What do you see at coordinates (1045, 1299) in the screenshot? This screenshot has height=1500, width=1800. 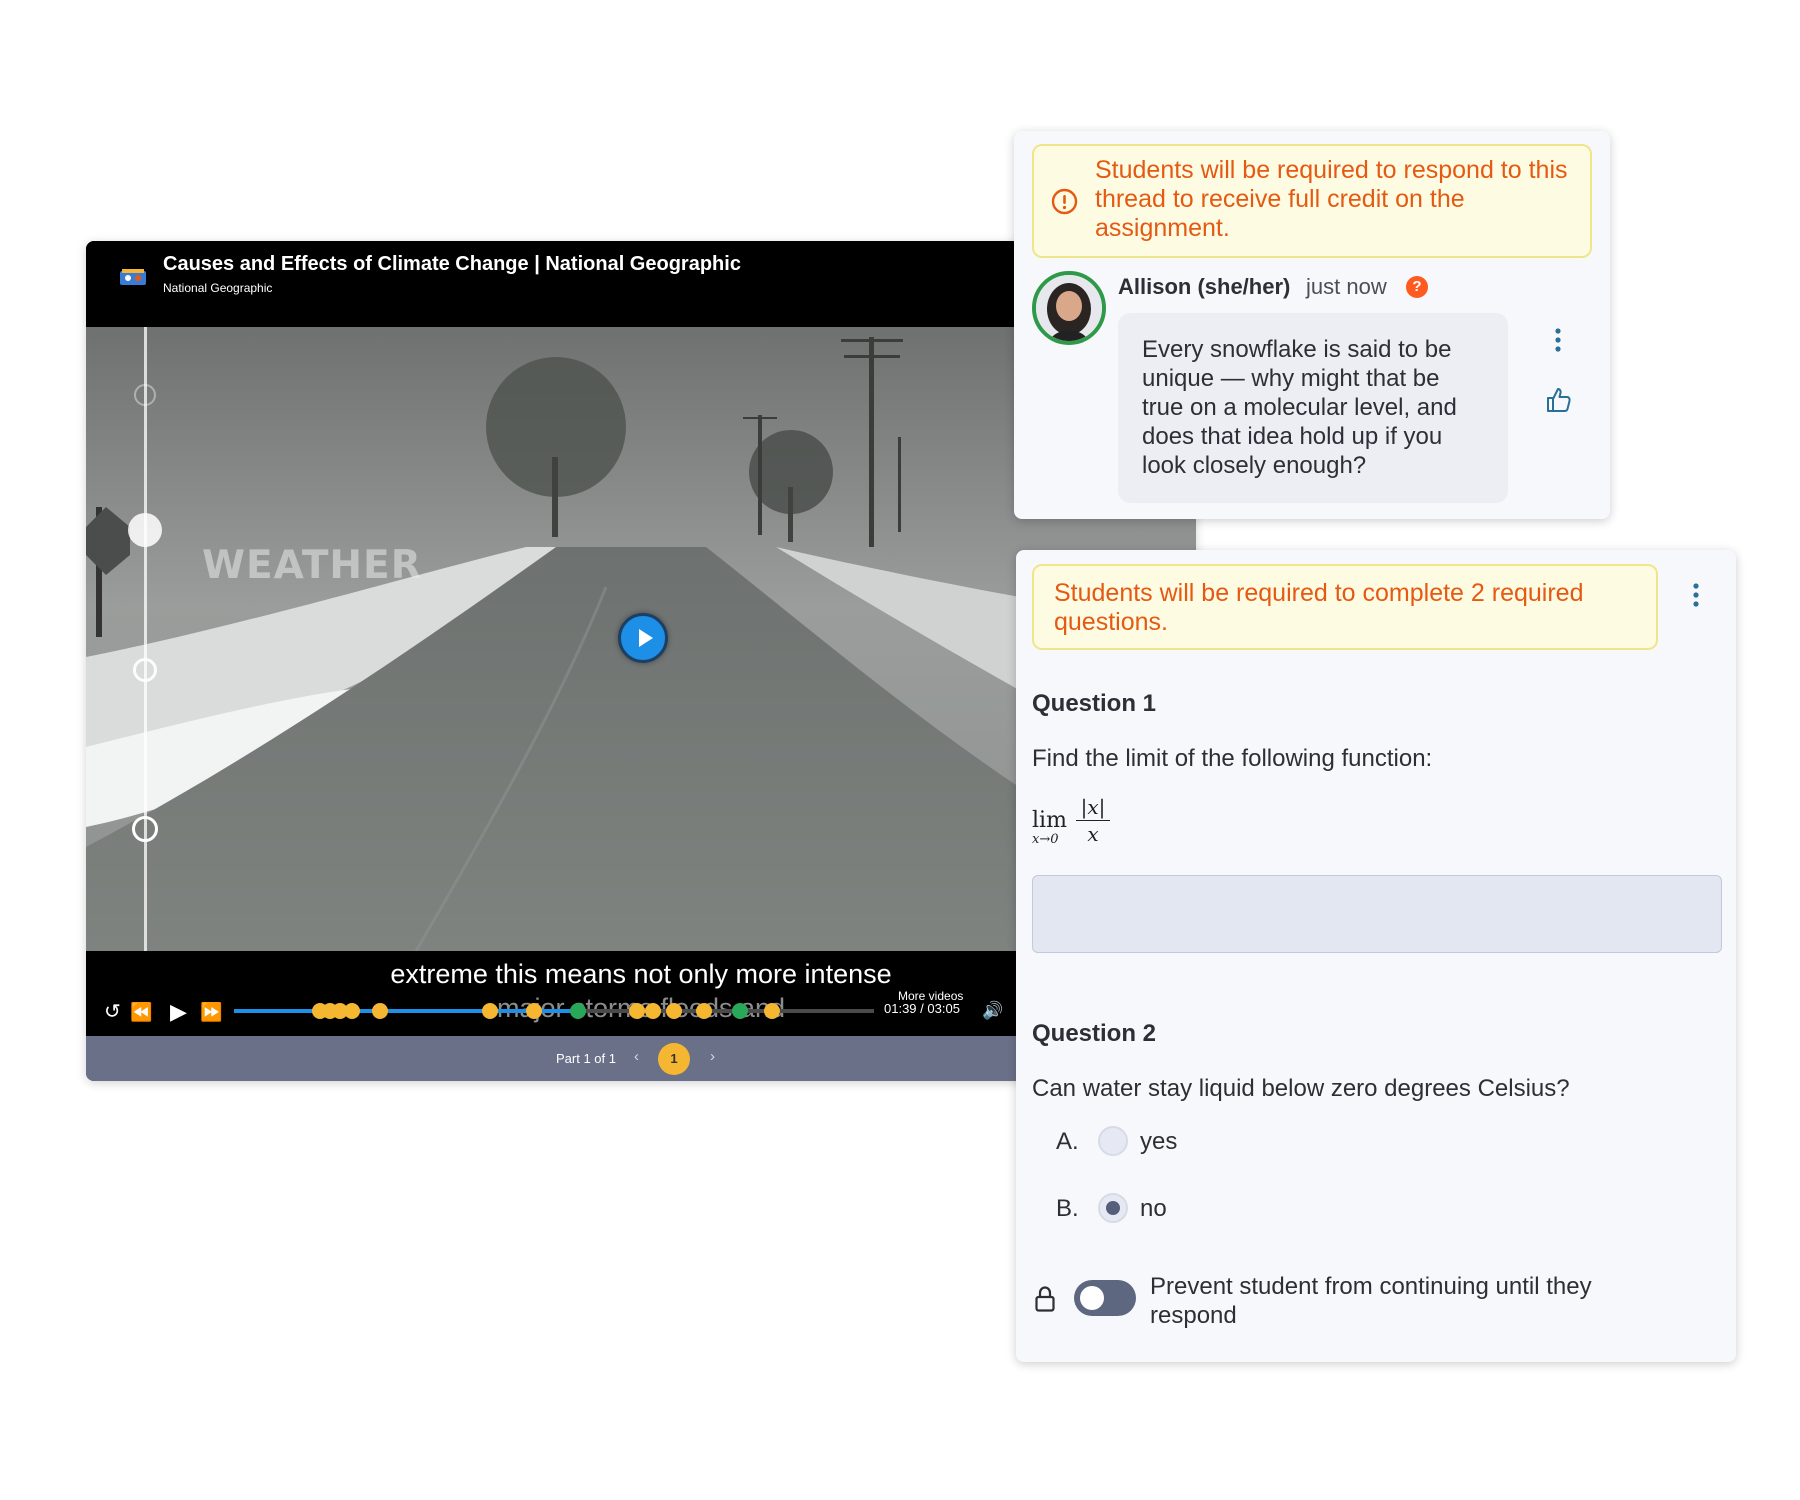 I see `lock-icon` at bounding box center [1045, 1299].